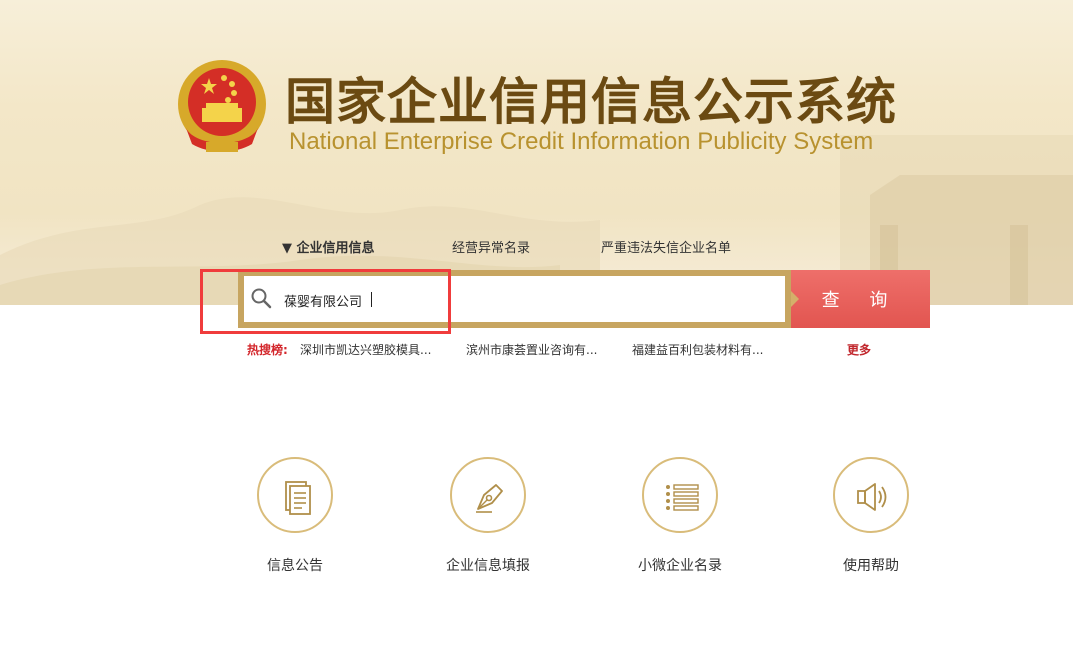 The image size is (1073, 647). I want to click on feature-label: 信息公告, so click(295, 565).